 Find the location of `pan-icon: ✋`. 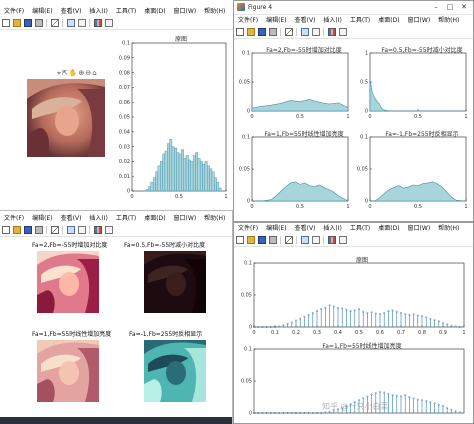

pan-icon: ✋ is located at coordinates (74, 73).